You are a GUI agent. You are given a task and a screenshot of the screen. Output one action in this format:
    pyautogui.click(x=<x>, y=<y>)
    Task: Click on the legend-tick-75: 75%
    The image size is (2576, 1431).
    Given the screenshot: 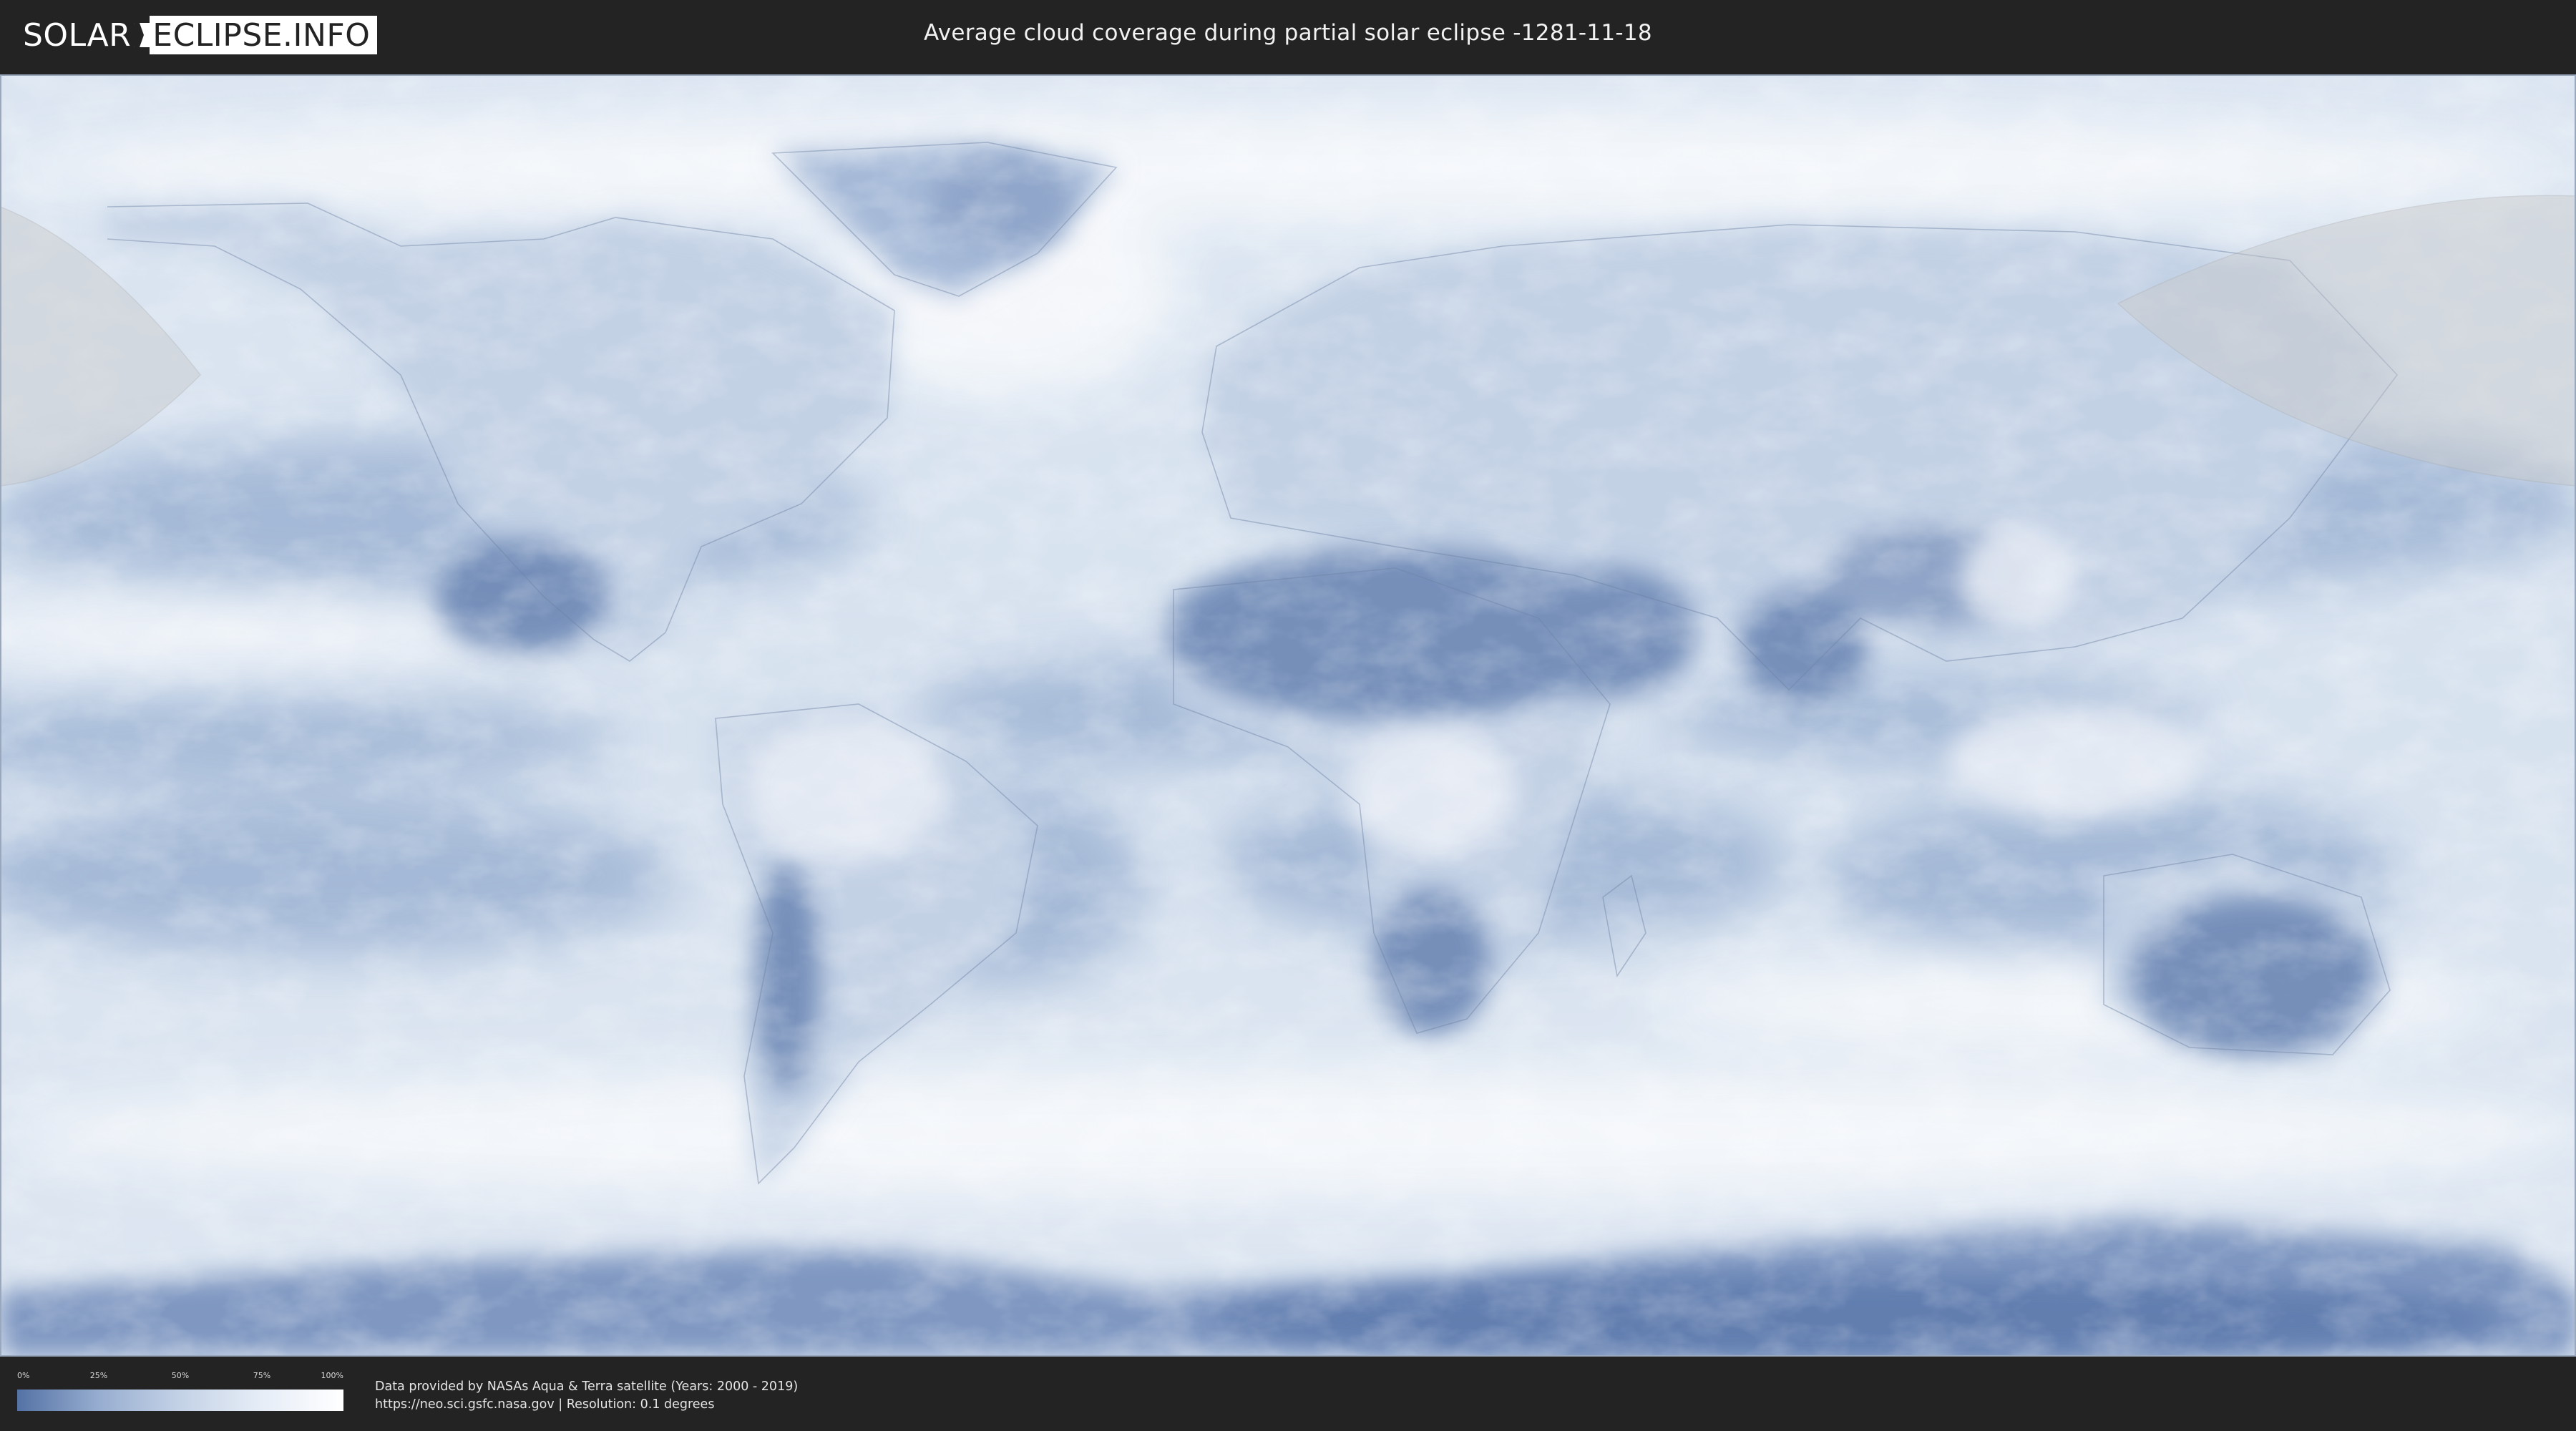 What is the action you would take?
    pyautogui.click(x=262, y=1375)
    